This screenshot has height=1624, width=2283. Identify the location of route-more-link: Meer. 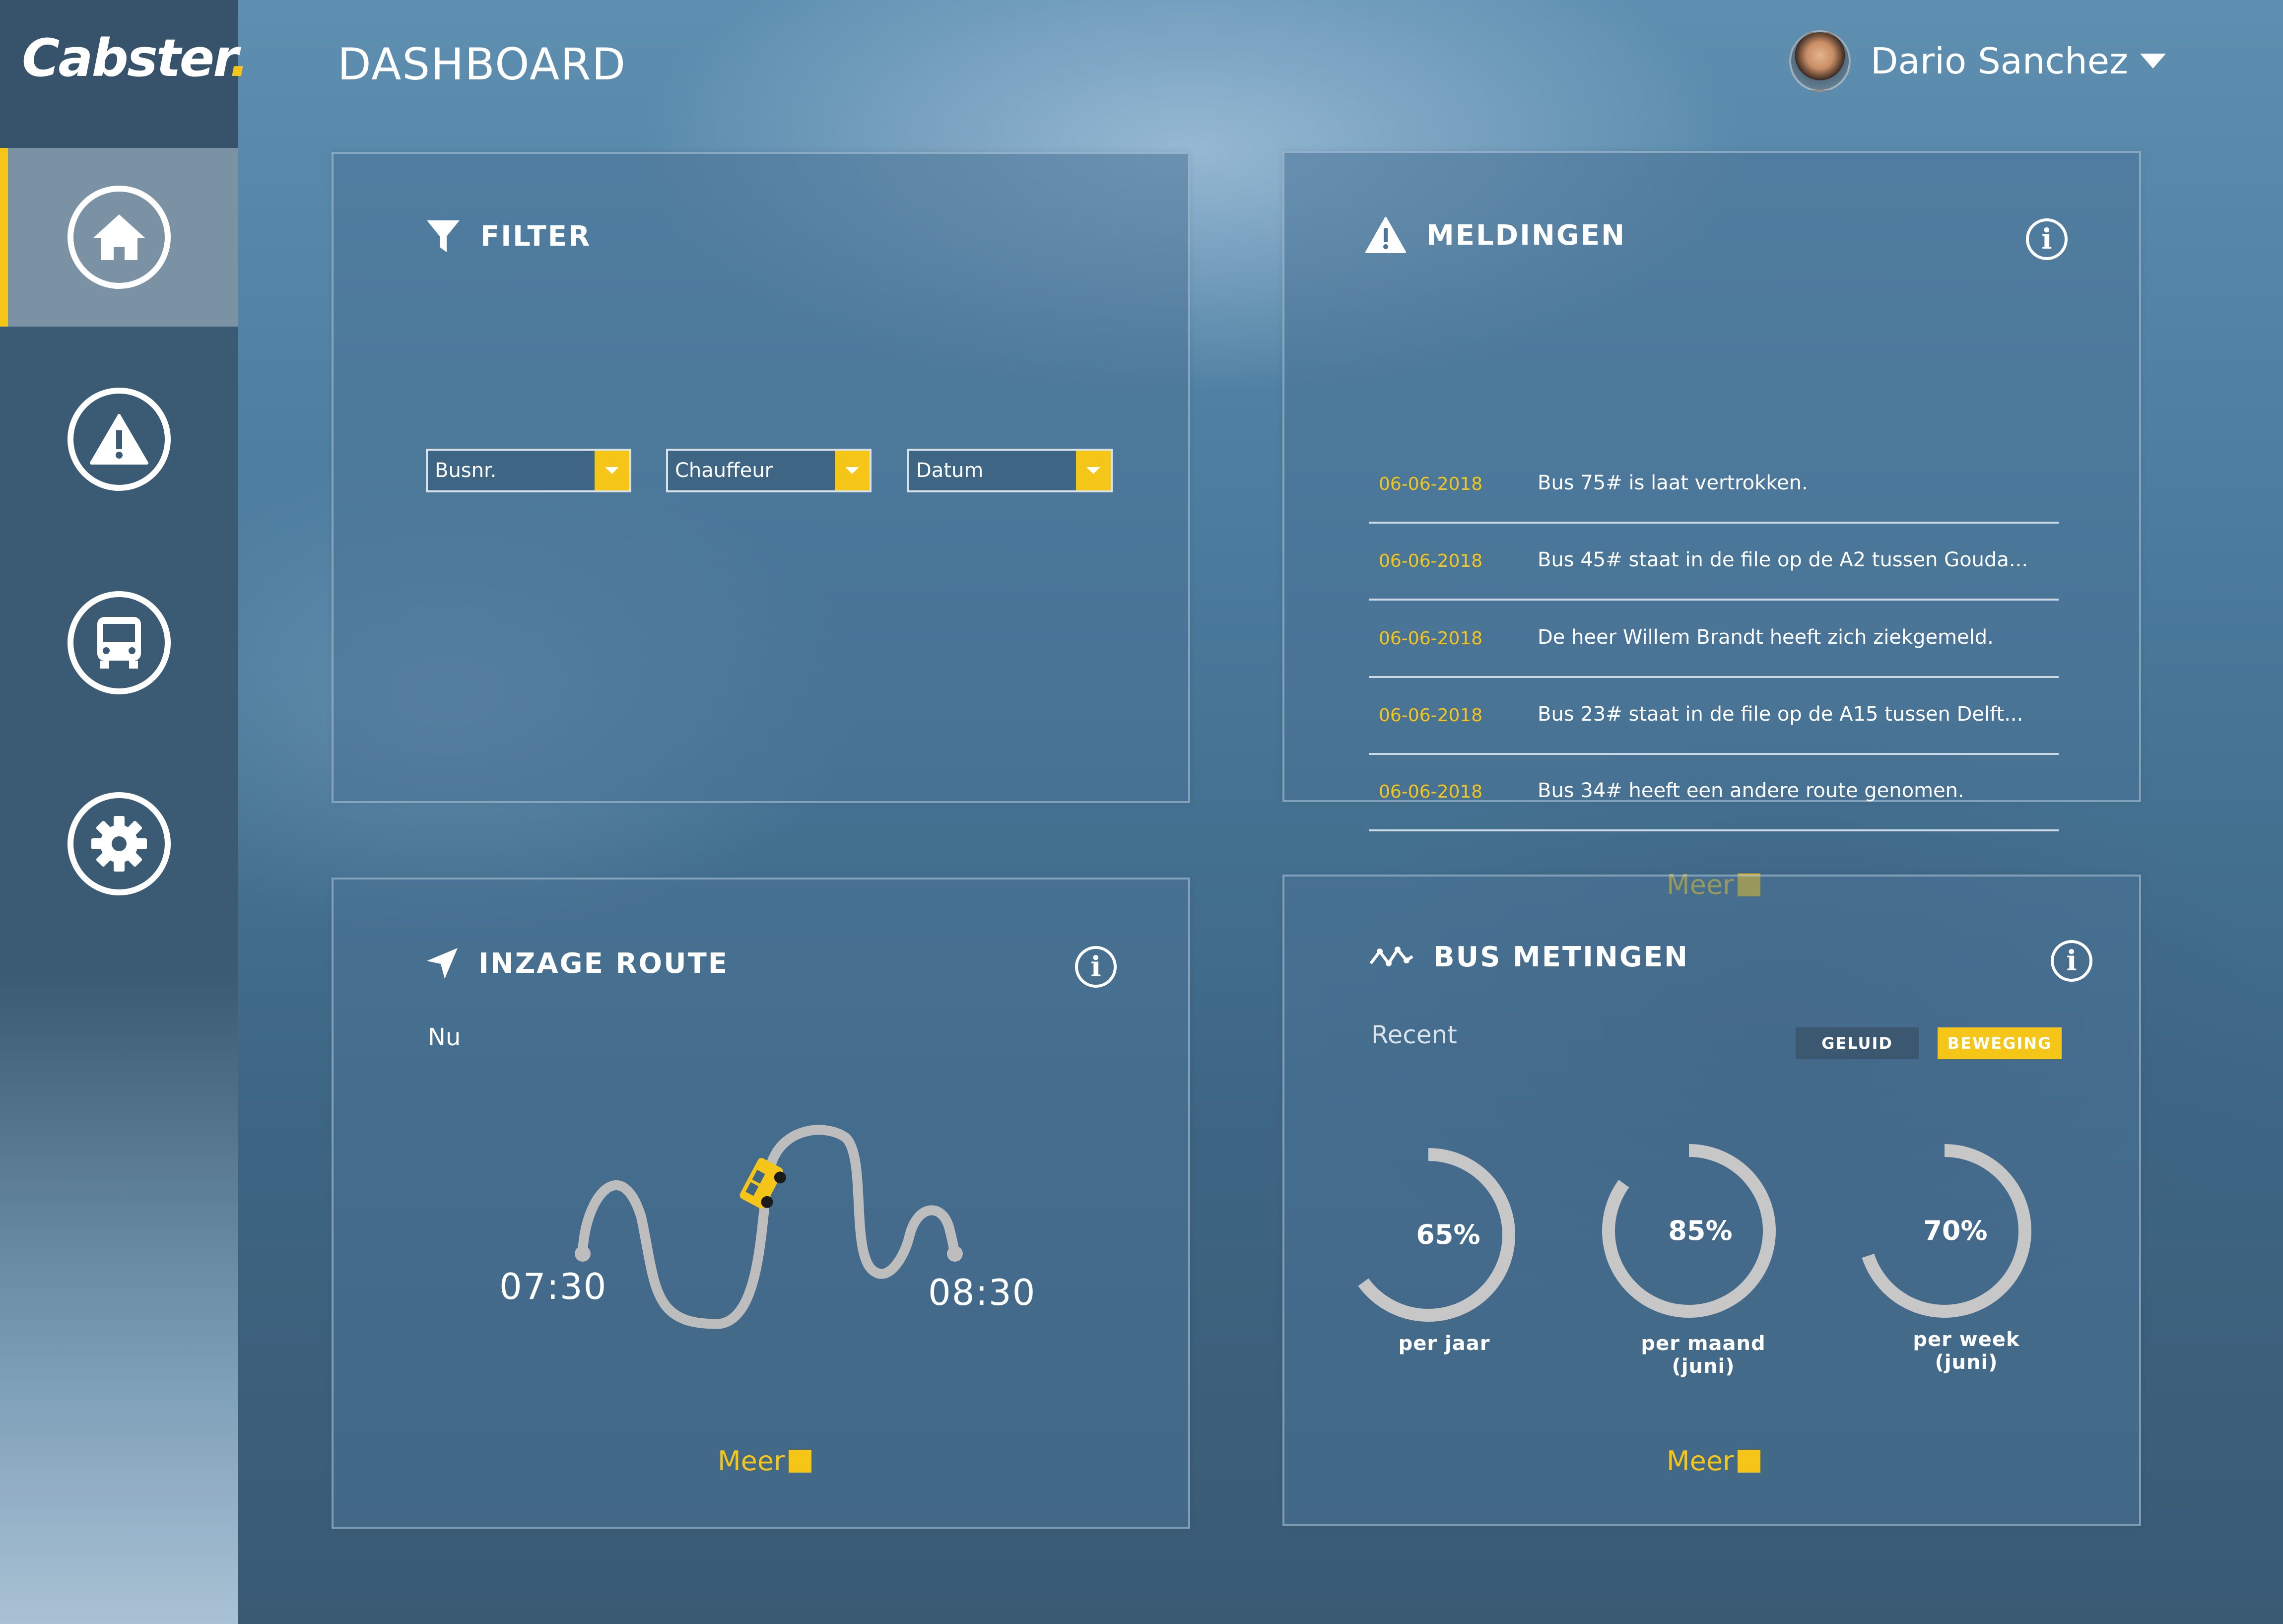
(765, 1461).